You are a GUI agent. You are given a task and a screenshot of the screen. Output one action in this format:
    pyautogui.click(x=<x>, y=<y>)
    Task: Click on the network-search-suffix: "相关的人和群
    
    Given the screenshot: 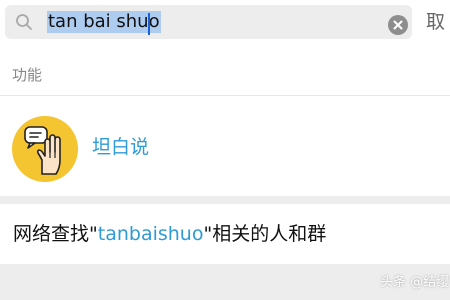 What is the action you would take?
    pyautogui.click(x=265, y=234)
    